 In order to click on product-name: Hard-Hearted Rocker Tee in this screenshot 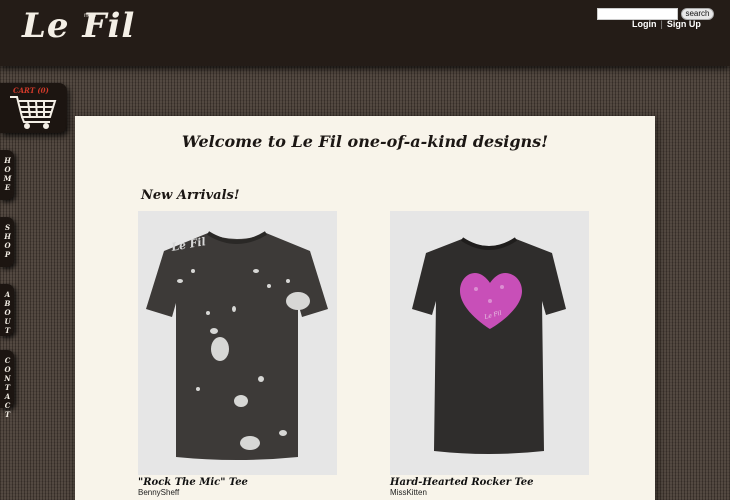, I will do `click(489, 482)`.